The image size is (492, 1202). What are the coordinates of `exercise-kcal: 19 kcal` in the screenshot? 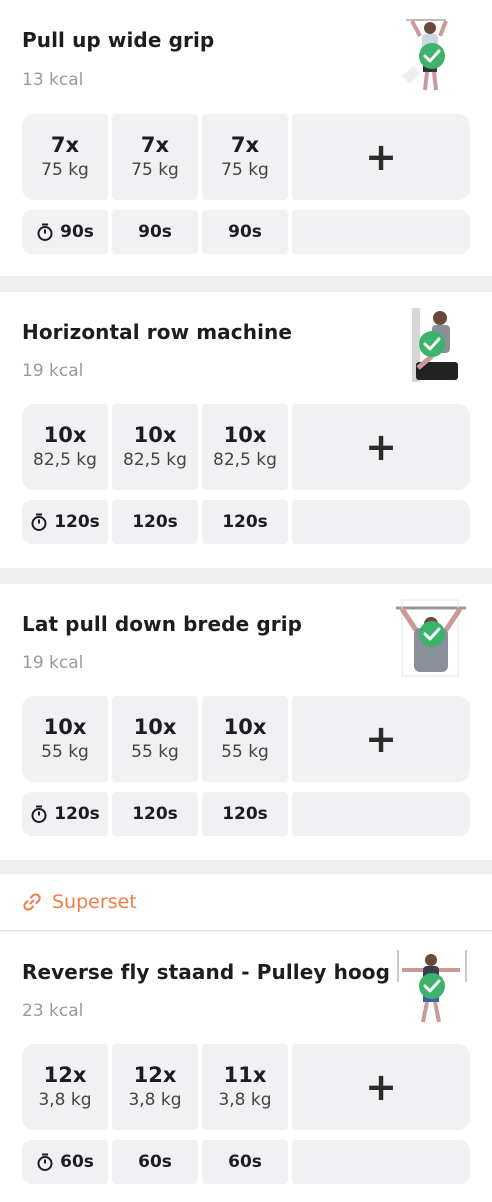 It's located at (53, 371).